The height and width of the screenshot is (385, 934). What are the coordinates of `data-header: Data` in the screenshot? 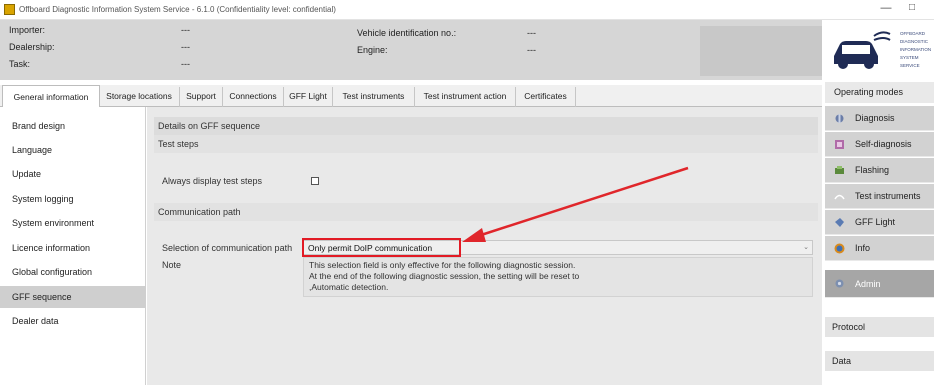 It's located at (879, 361).